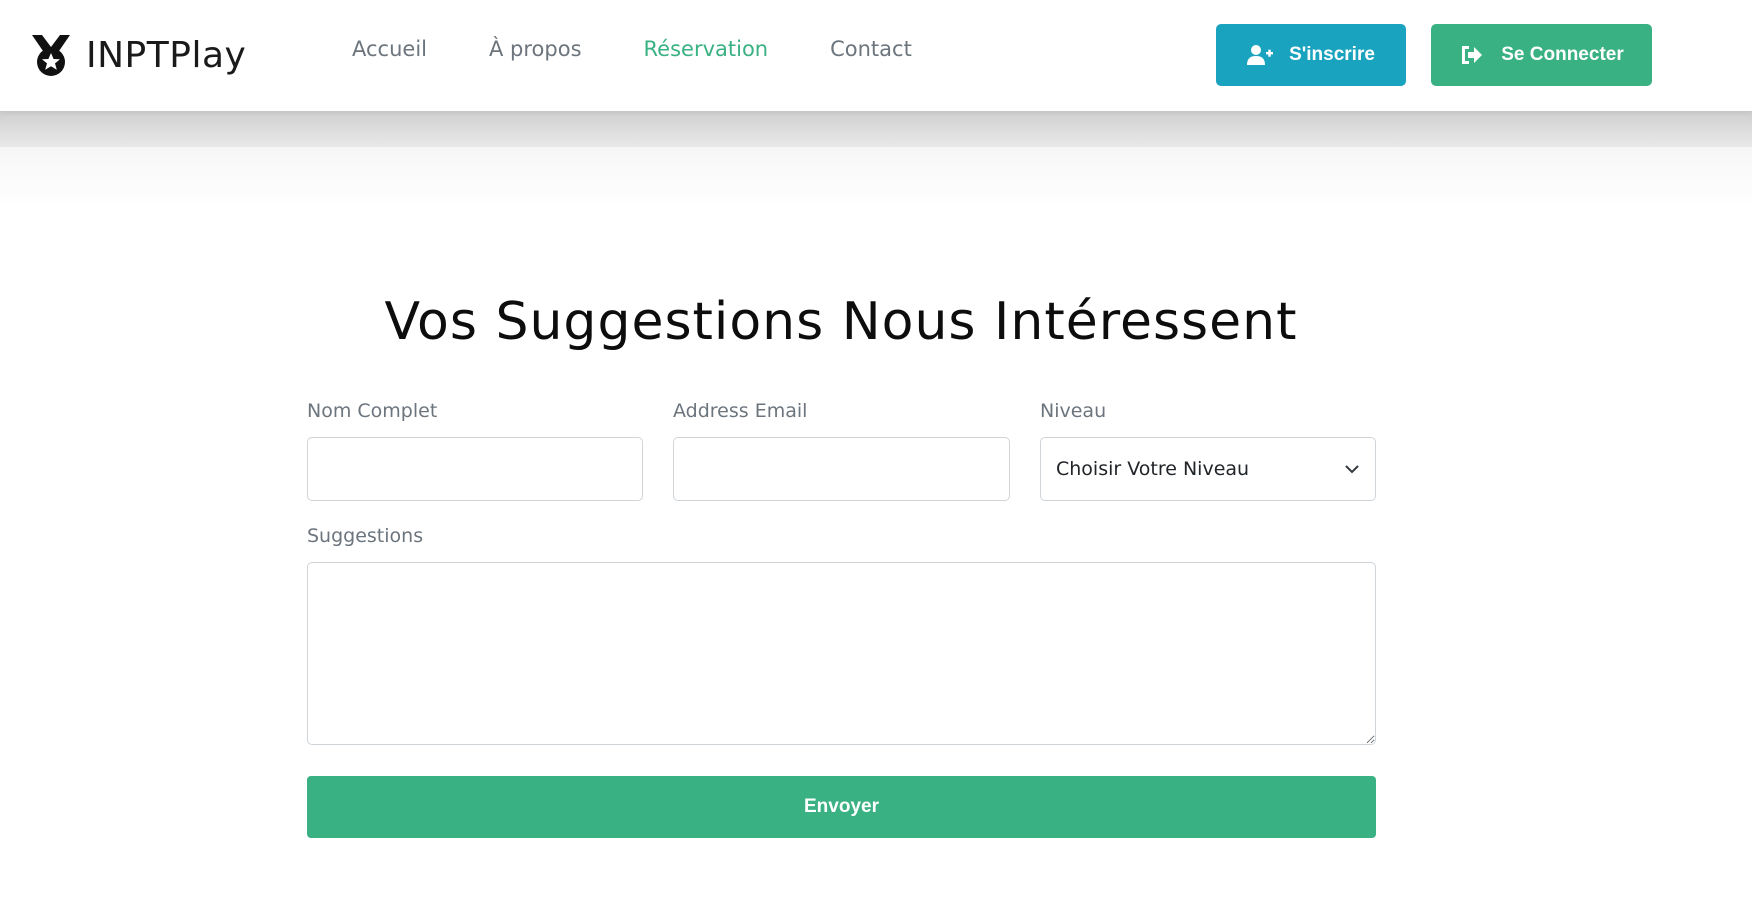  Describe the element at coordinates (876, 129) in the screenshot. I see `header-shadow-band` at that location.